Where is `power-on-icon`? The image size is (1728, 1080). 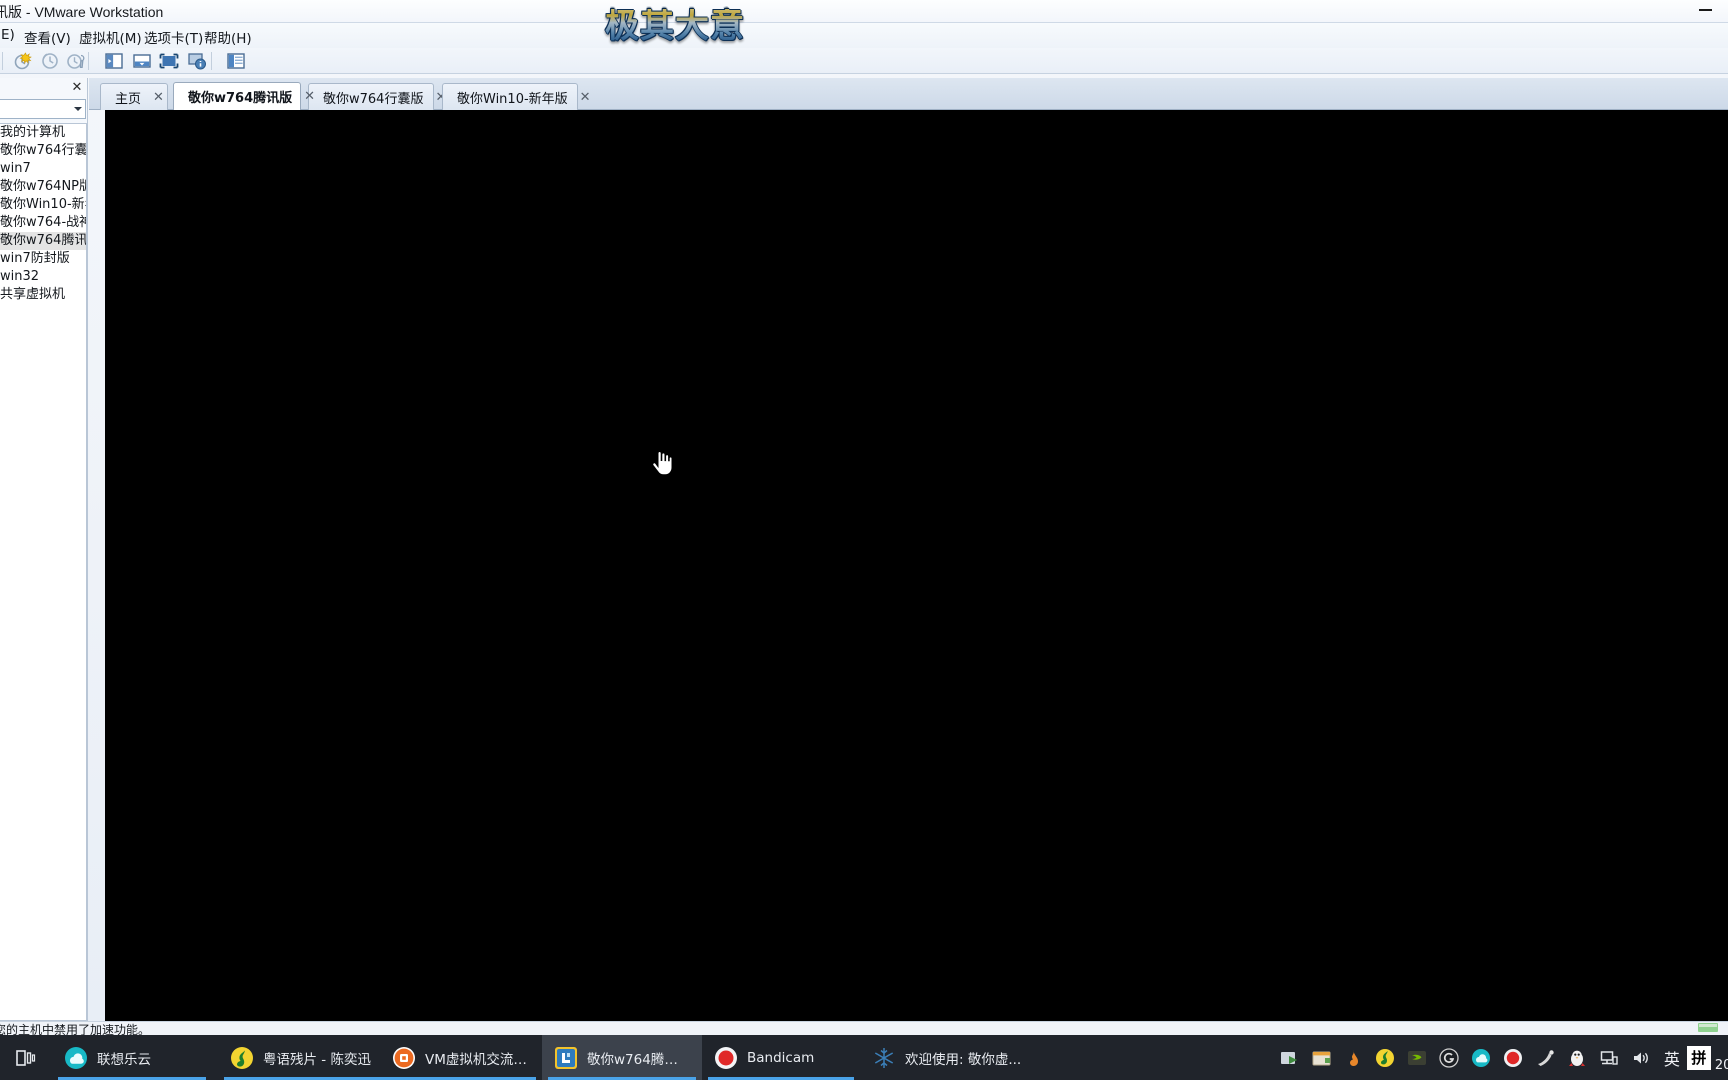 power-on-icon is located at coordinates (22, 61).